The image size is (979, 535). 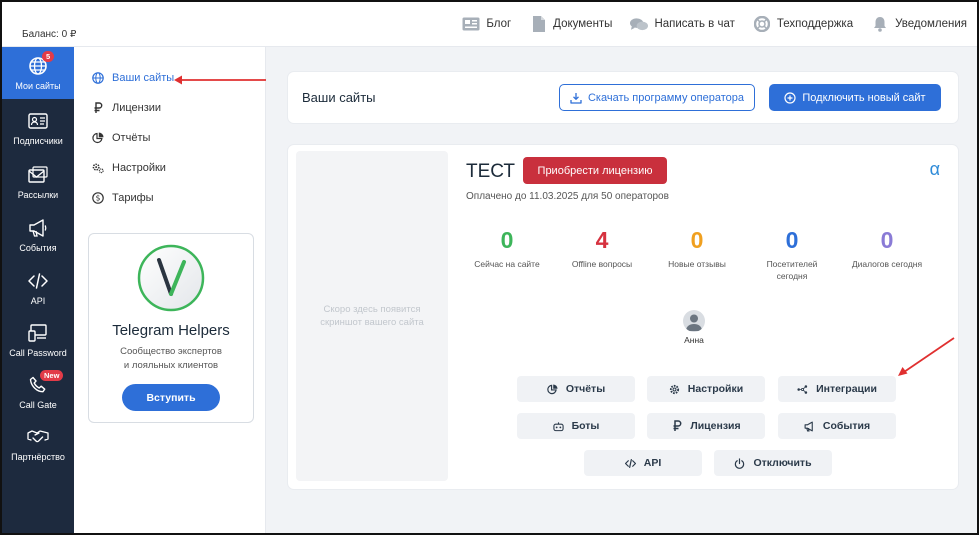 What do you see at coordinates (38, 353) in the screenshot?
I see `sidebar-item-label: Call Password` at bounding box center [38, 353].